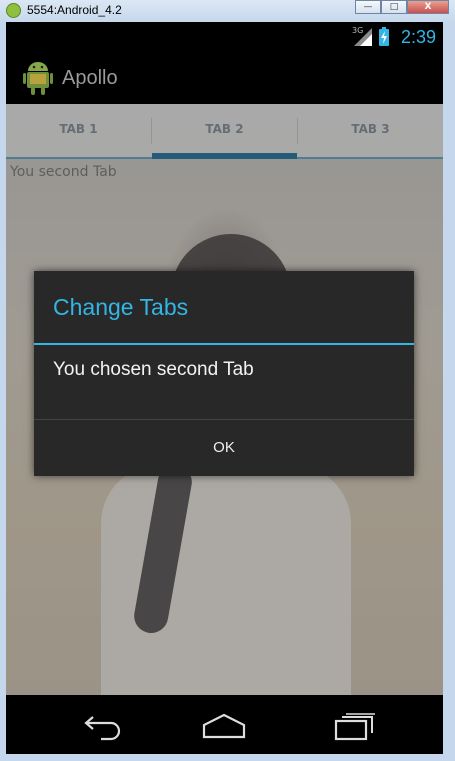  What do you see at coordinates (63, 172) in the screenshot?
I see `content-text: You second Tab` at bounding box center [63, 172].